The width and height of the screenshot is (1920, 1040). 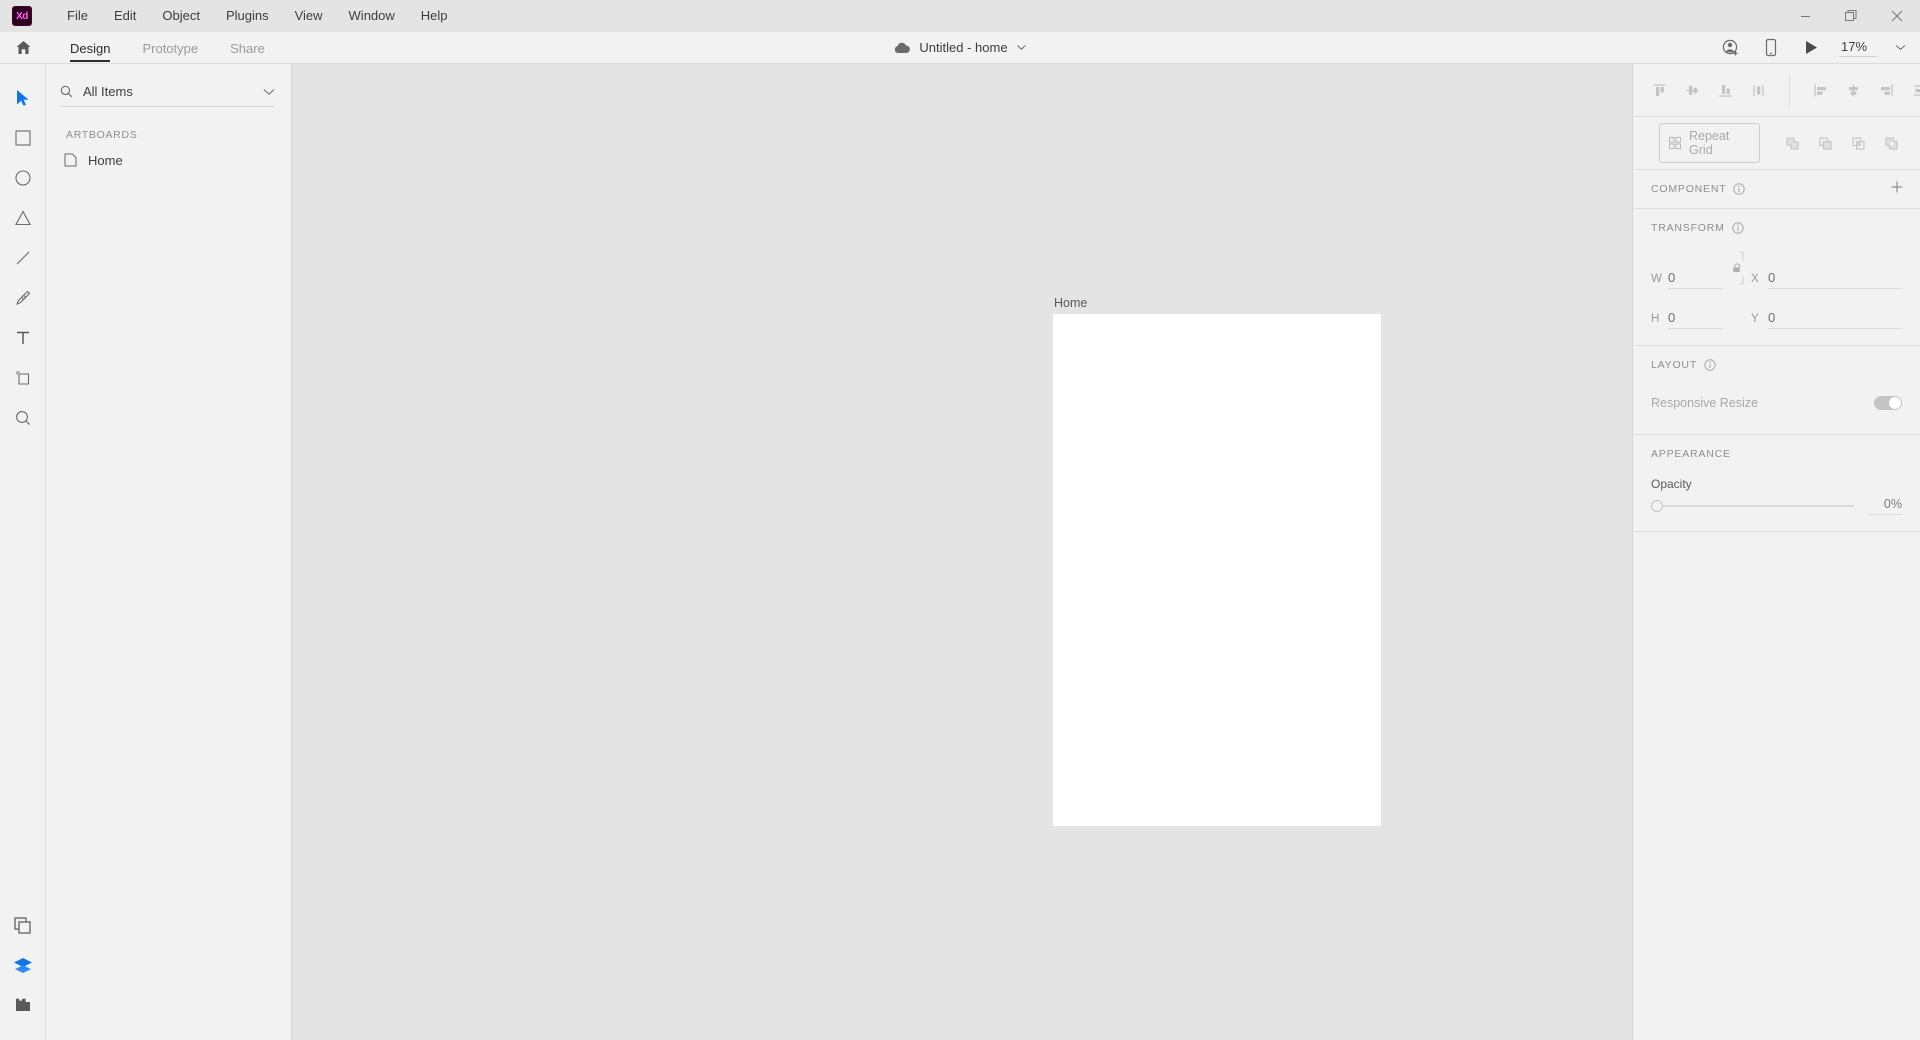 I want to click on plugins-panel-button, so click(x=23, y=1006).